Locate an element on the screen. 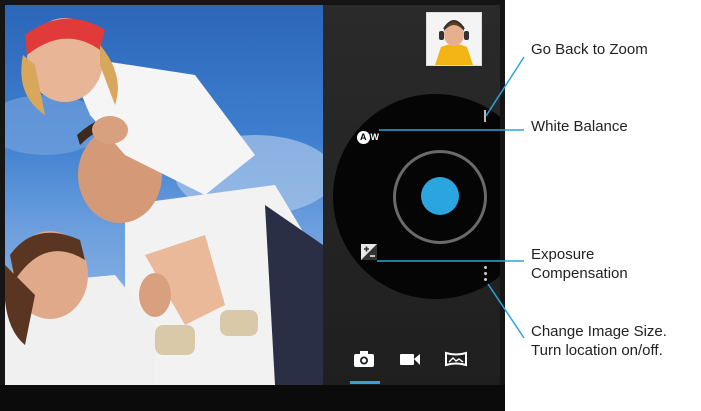 Image resolution: width=701 pixels, height=411 pixels. callout-image-size-line2: Turn location on/off. is located at coordinates (597, 350).